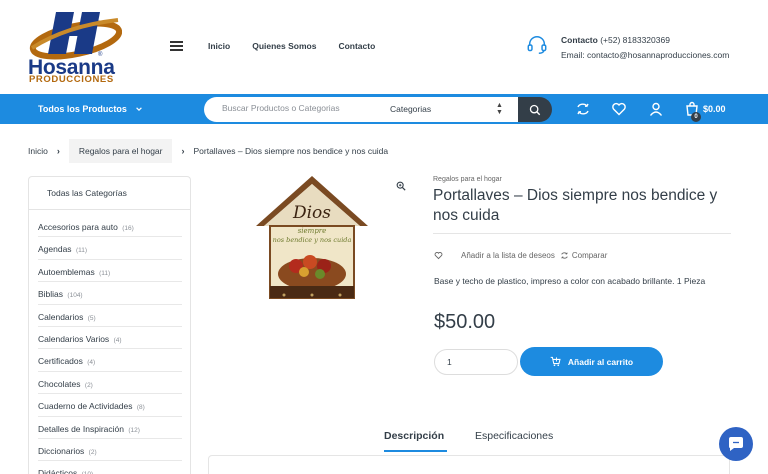 The image size is (768, 474). What do you see at coordinates (635, 40) in the screenshot?
I see `contact-phone: (+52) 8183320369` at bounding box center [635, 40].